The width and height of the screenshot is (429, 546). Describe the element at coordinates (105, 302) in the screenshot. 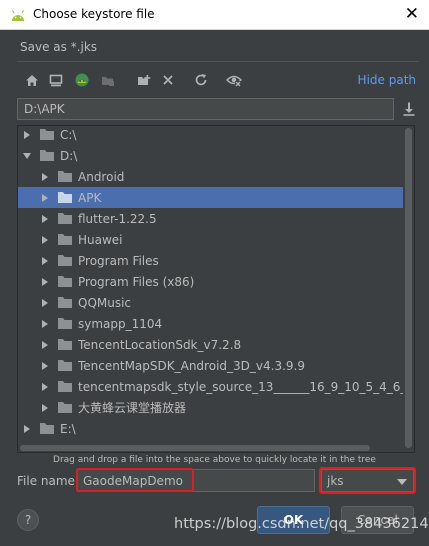

I see `tree-item-label: QQMusic` at that location.